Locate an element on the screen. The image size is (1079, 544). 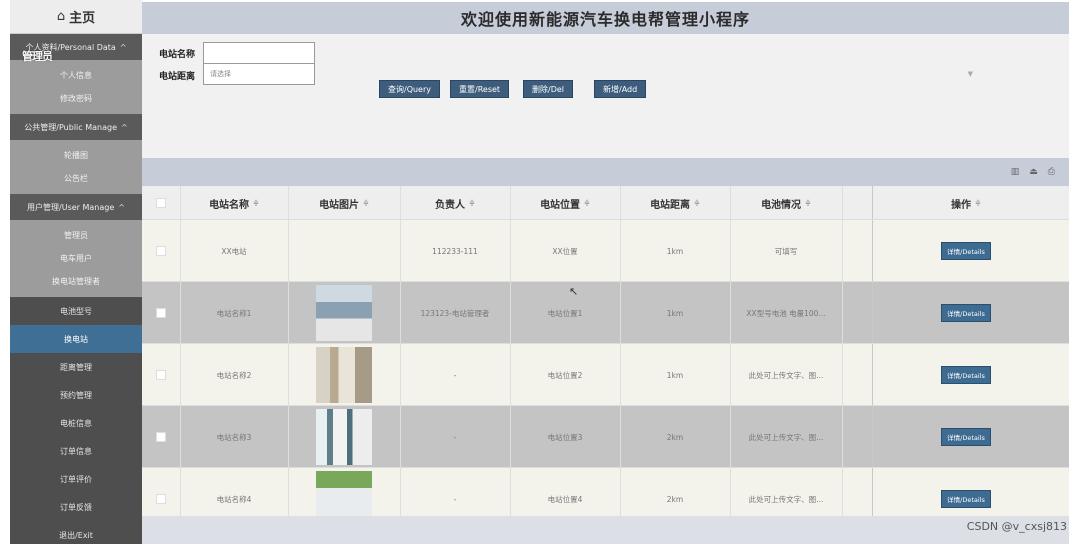
station-name-input is located at coordinates (259, 53).